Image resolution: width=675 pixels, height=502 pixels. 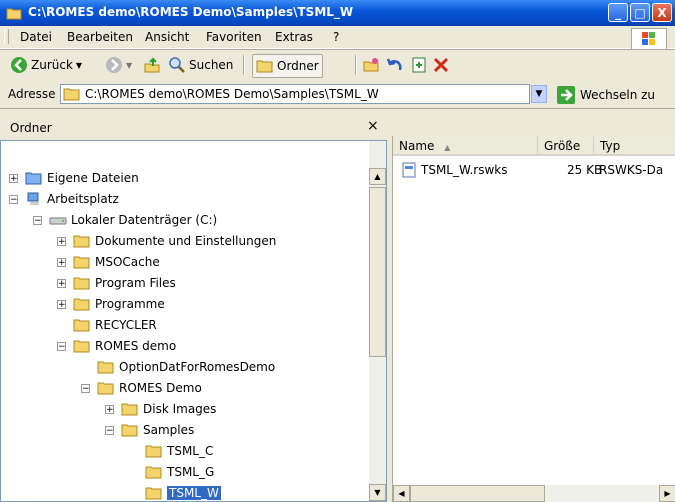 I want to click on file-size: 25 KB, so click(x=585, y=170).